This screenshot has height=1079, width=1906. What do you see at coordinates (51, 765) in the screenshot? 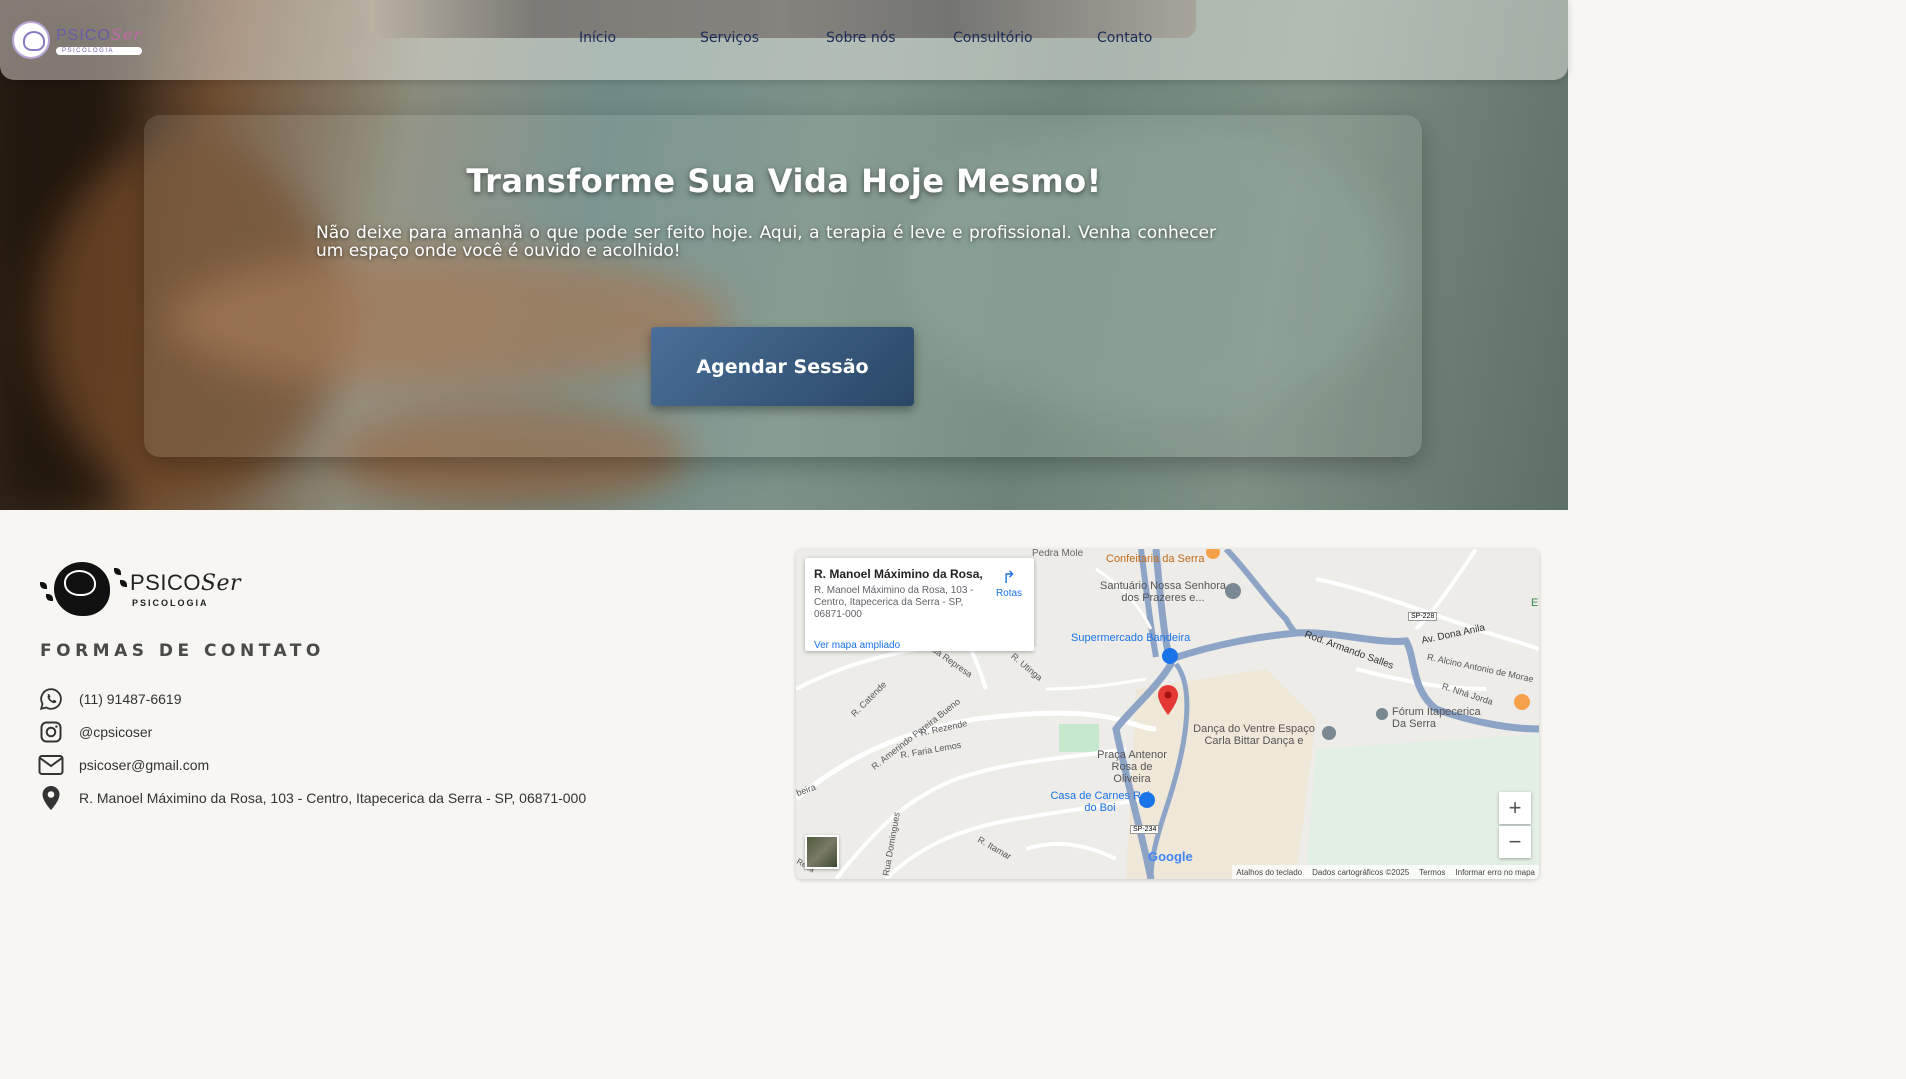
I see `email-icon` at bounding box center [51, 765].